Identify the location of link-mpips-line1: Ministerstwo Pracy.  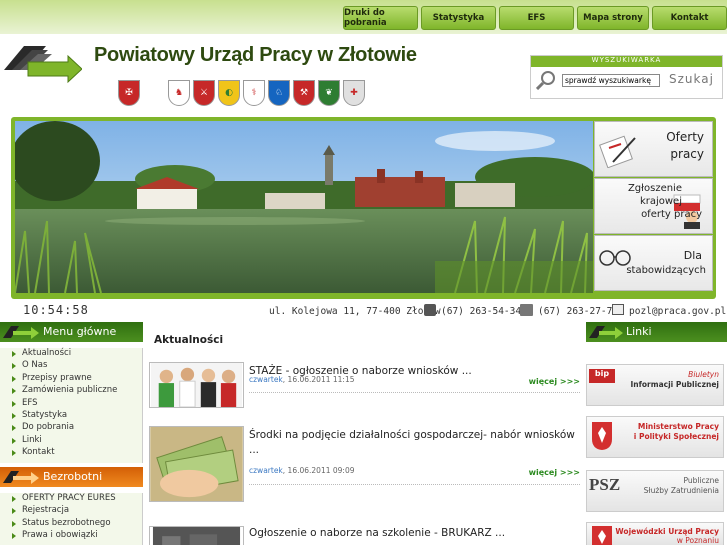
(678, 426).